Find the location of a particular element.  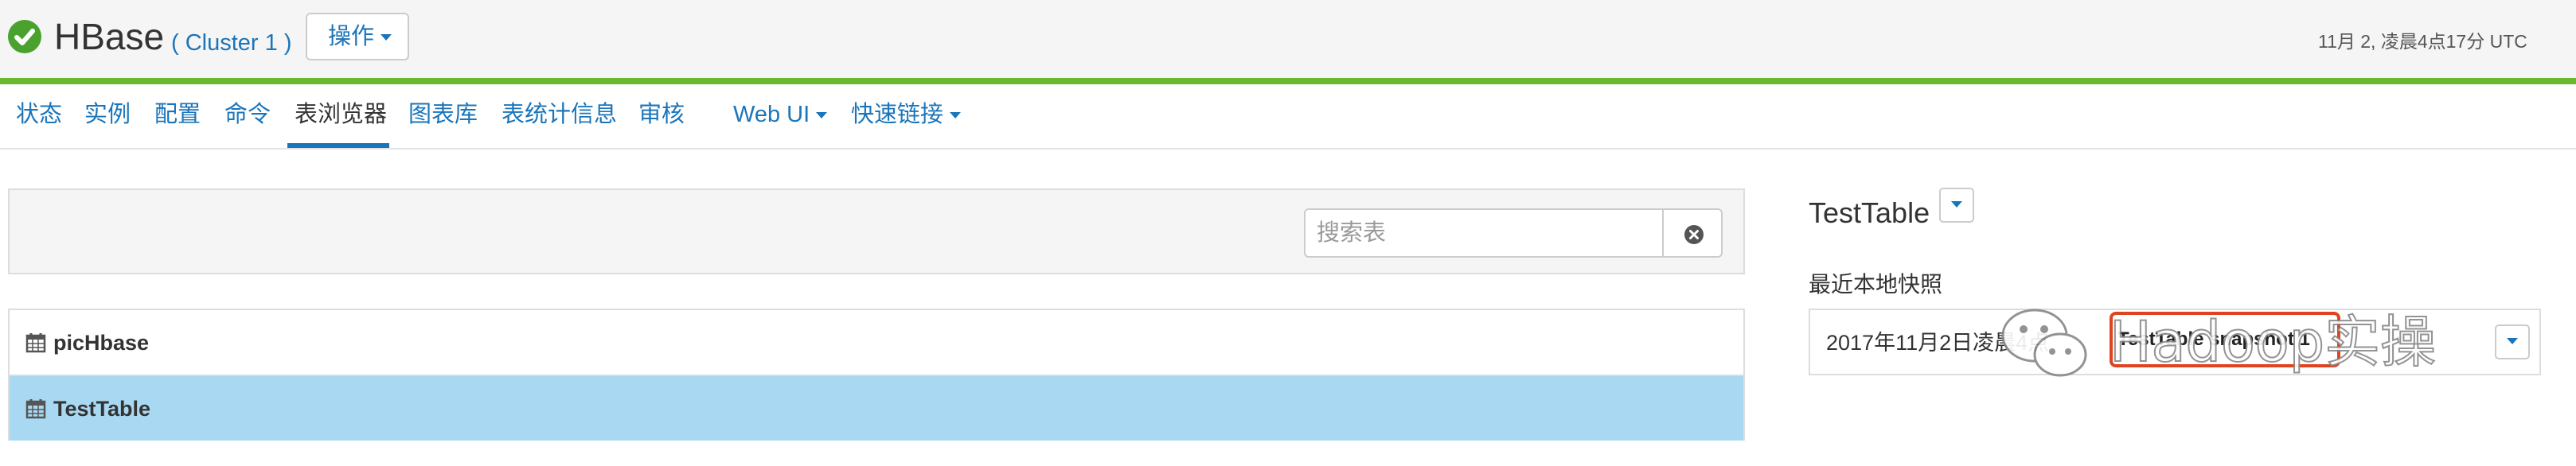

snapshot-date: 2017年11月2日凌晨4点 is located at coordinates (1938, 343).